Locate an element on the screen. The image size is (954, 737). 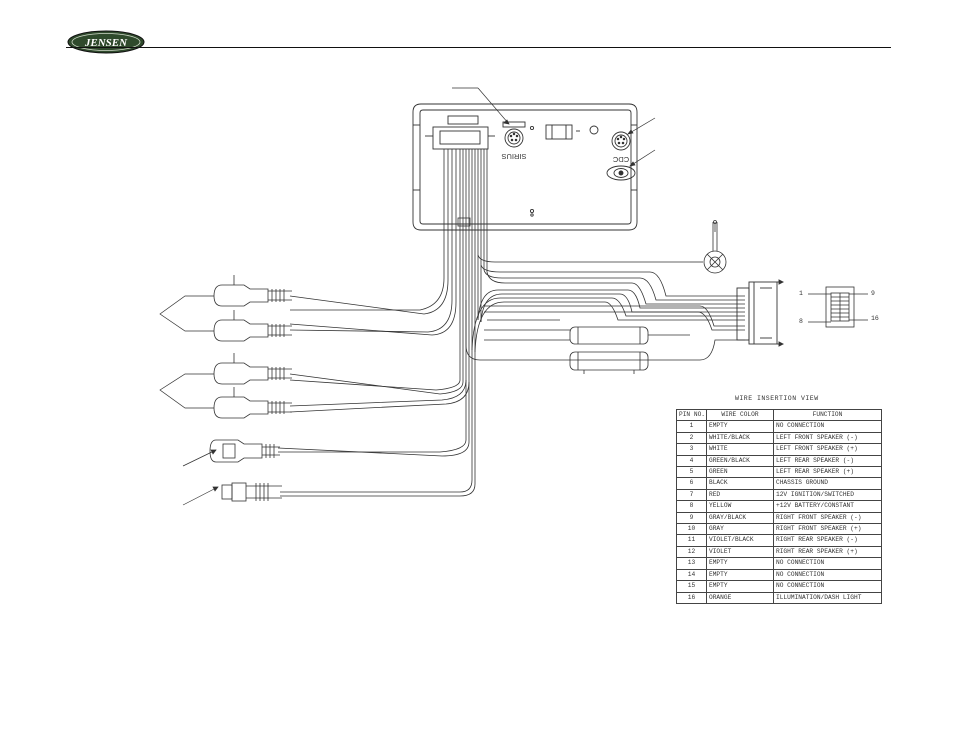
pin-9-label: 9 is located at coordinates (873, 293).